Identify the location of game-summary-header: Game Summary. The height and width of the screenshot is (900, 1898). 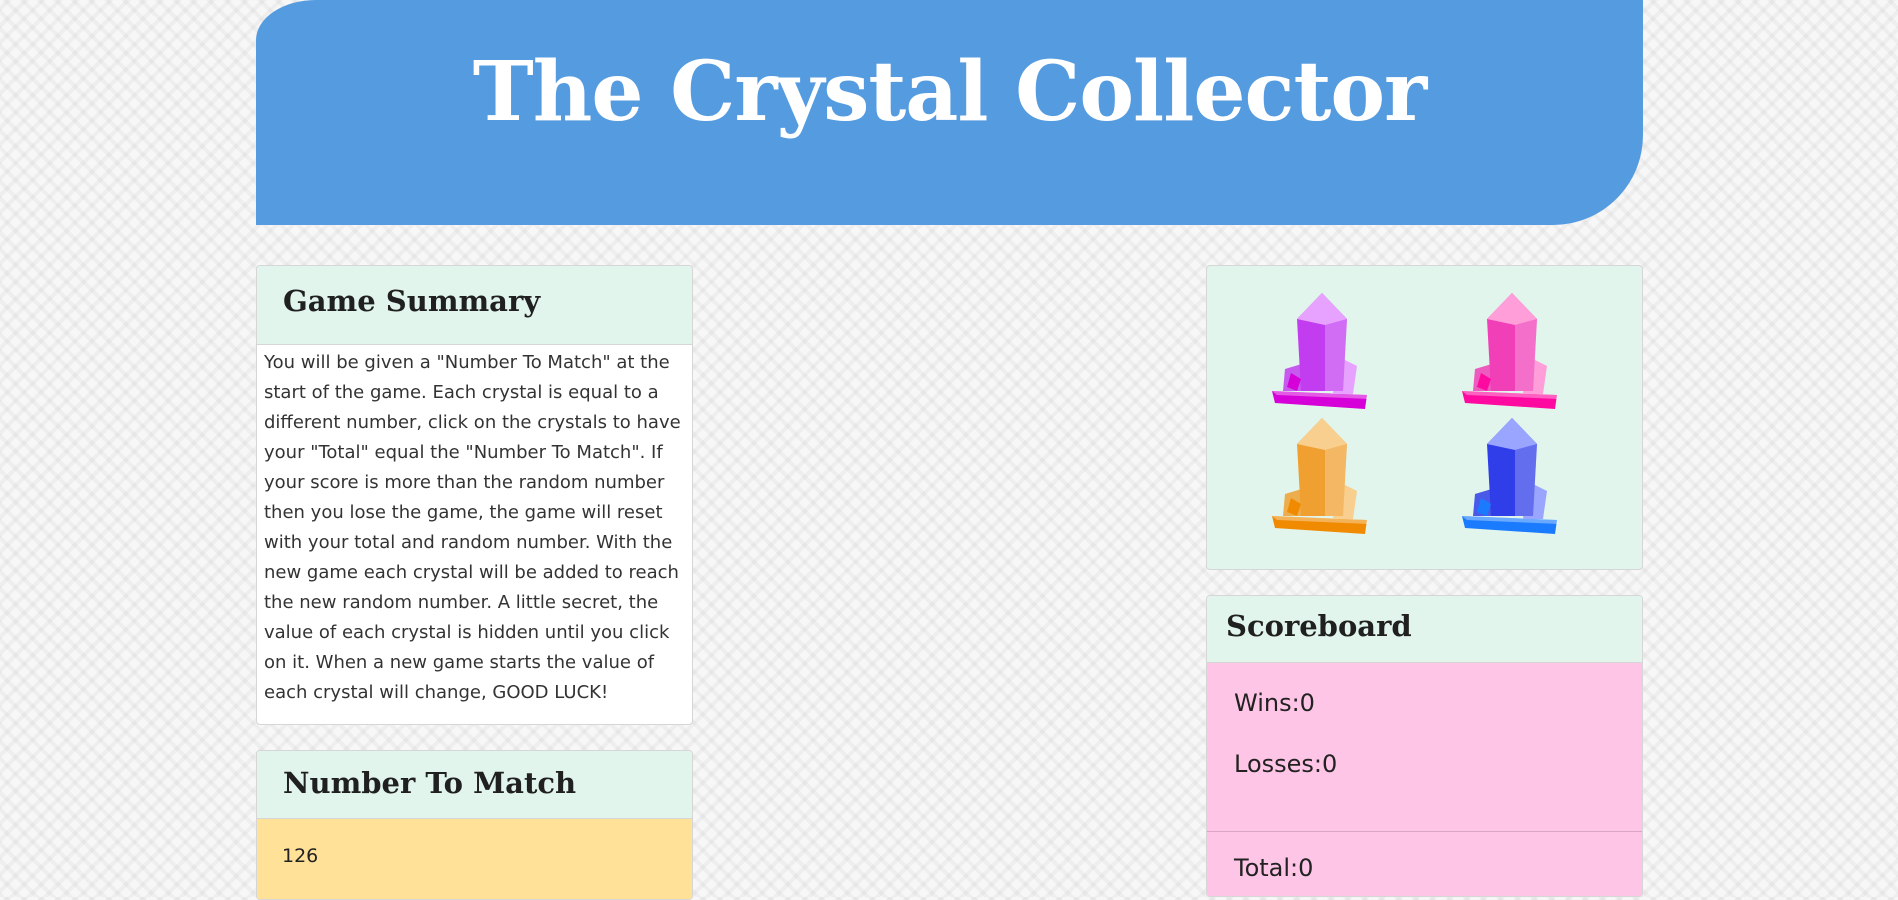
(474, 305).